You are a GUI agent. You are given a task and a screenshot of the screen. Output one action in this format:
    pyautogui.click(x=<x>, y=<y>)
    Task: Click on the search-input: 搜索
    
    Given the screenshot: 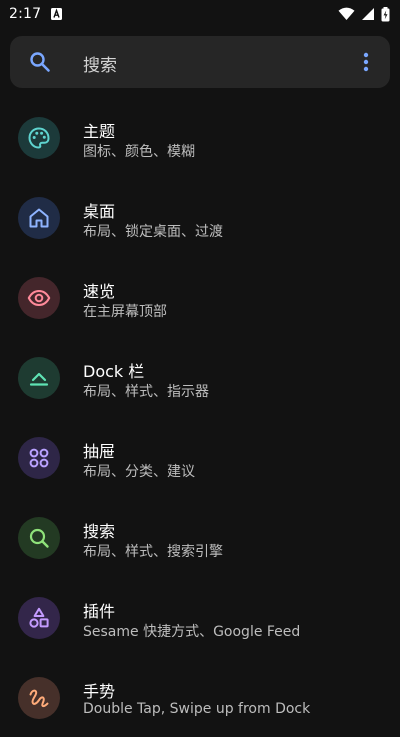 What is the action you would take?
    pyautogui.click(x=100, y=63)
    